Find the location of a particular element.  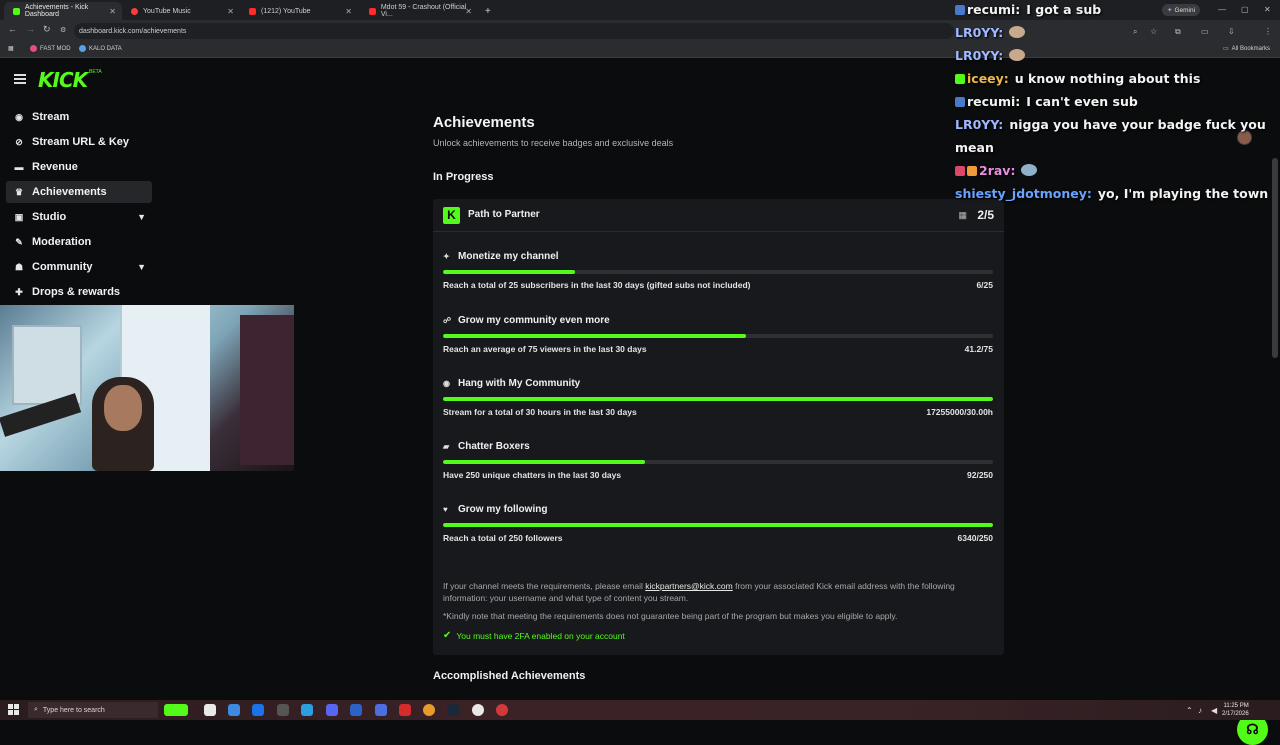

webcam-overlay is located at coordinates (147, 388).